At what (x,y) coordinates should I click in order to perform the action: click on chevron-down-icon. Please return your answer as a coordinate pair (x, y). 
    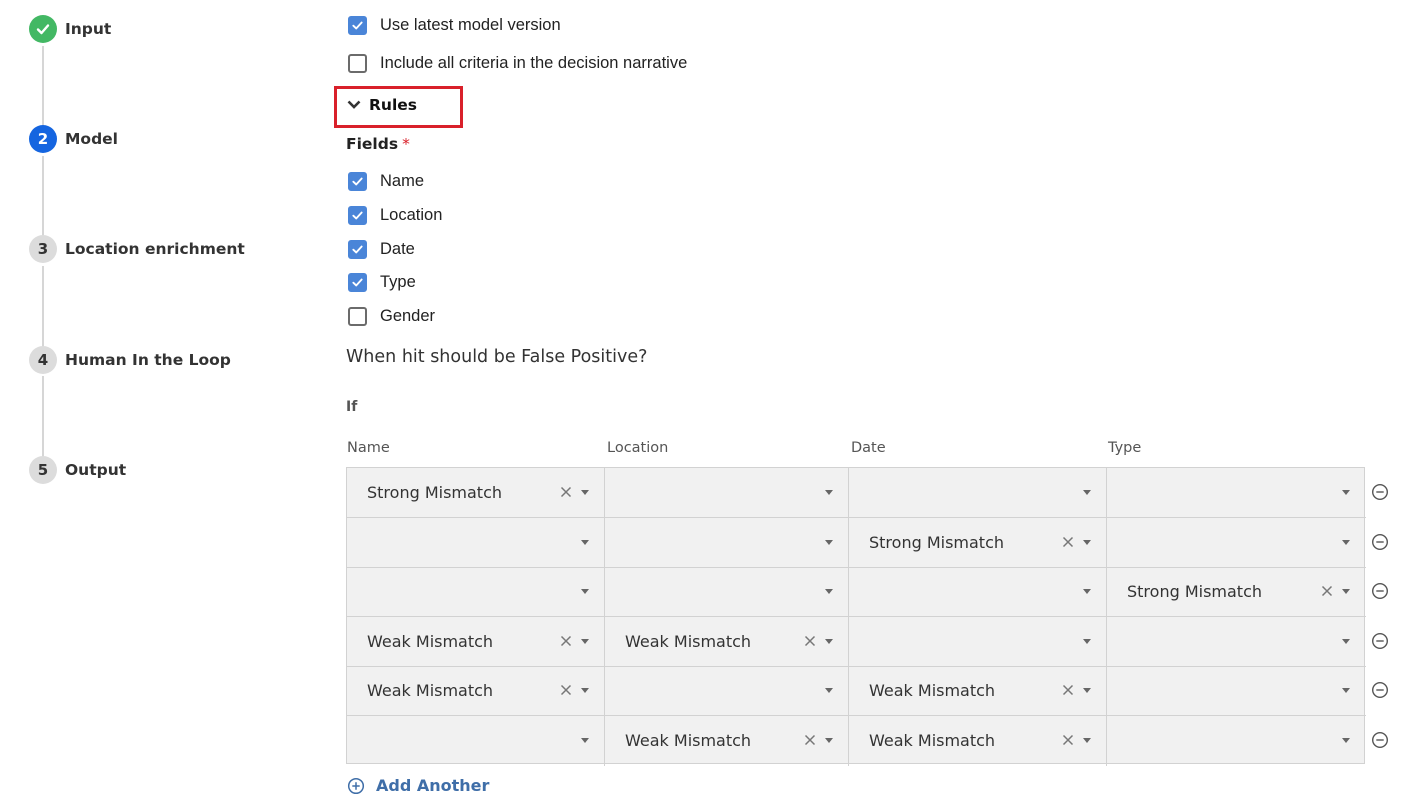
    Looking at the image, I should click on (354, 104).